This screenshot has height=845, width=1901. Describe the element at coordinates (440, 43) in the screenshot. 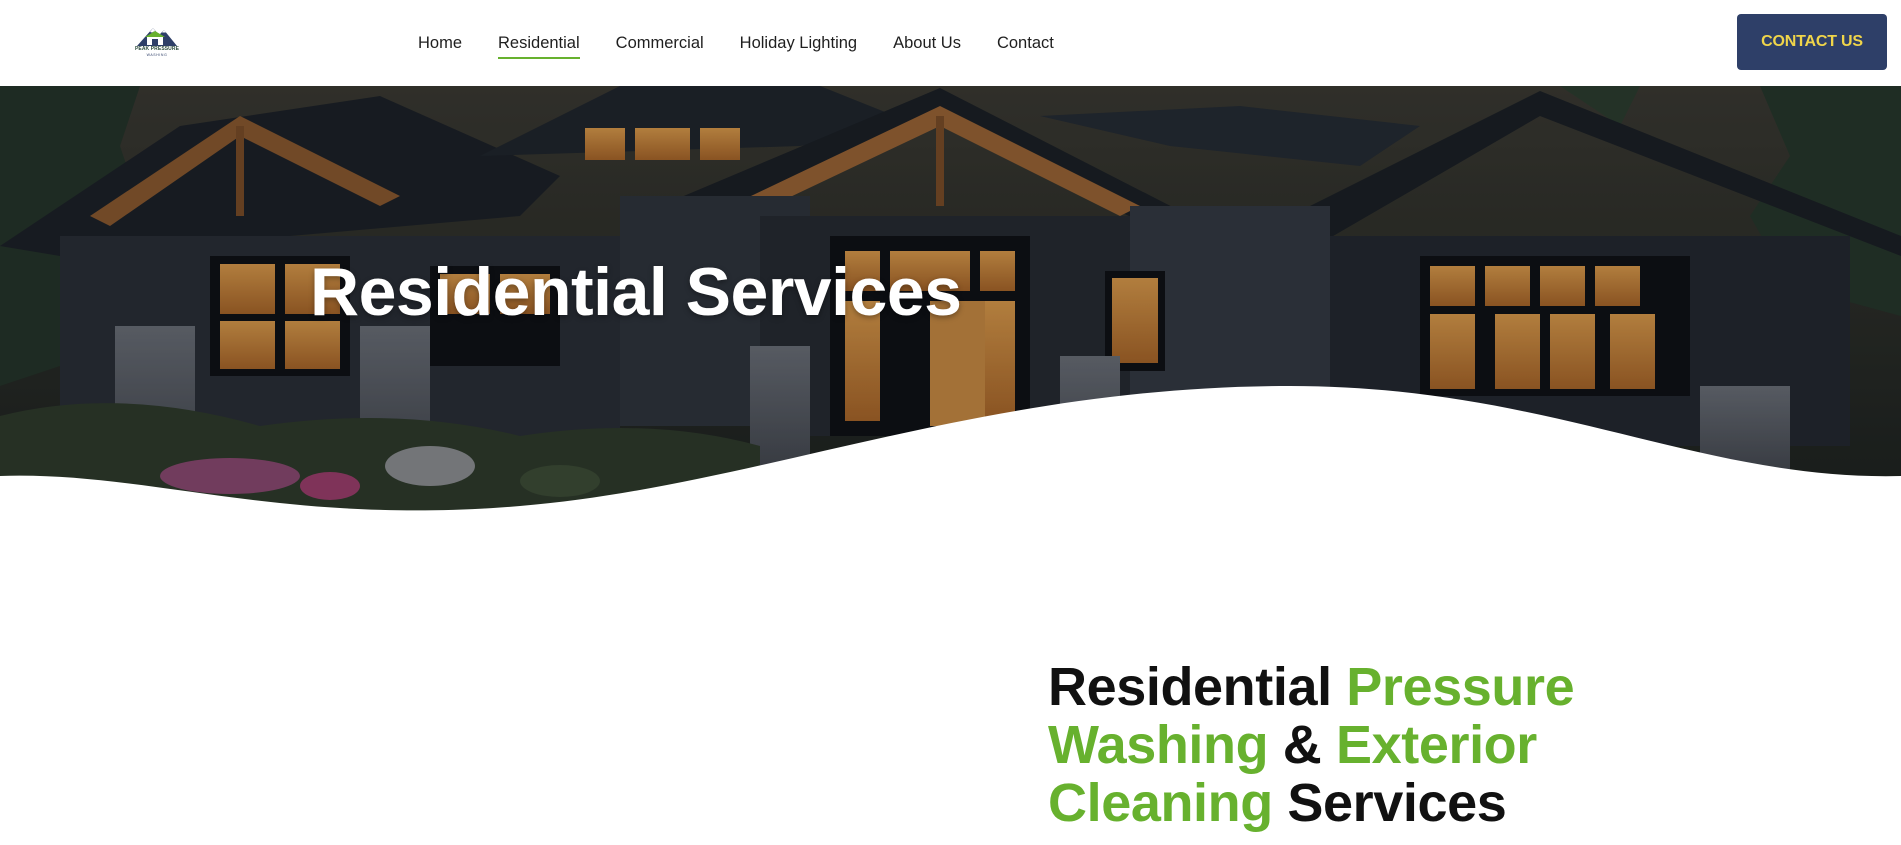

I see `nav-home: Home` at that location.